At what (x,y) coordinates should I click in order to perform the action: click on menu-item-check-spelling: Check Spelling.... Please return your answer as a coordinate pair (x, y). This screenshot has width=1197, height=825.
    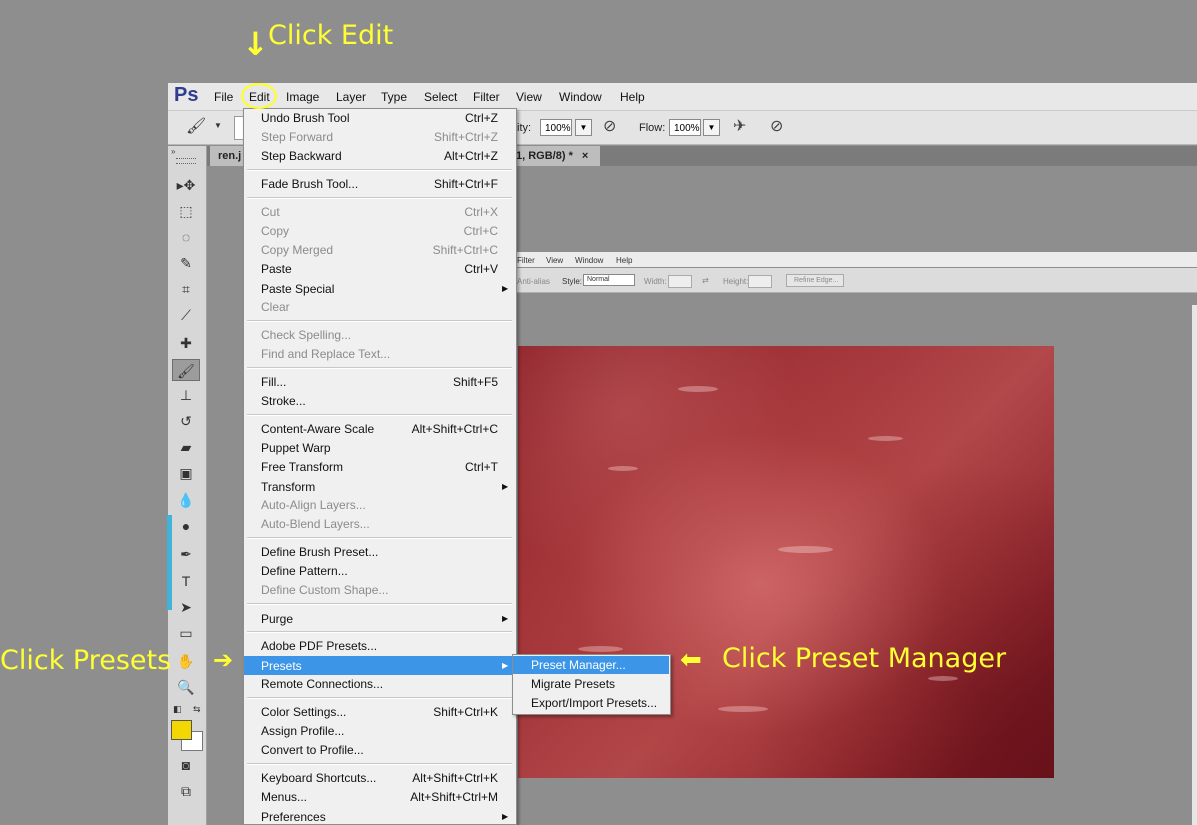
    Looking at the image, I should click on (306, 335).